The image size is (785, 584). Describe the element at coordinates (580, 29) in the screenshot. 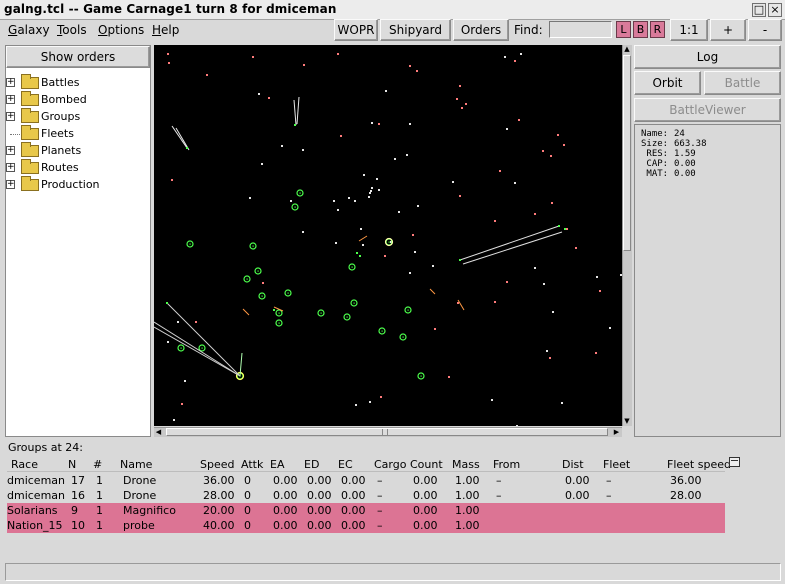

I see `find-input` at that location.